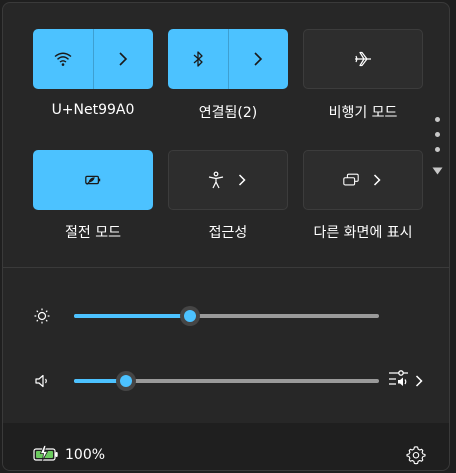 This screenshot has width=456, height=473. What do you see at coordinates (132, 316) in the screenshot?
I see `brightness-slider-fill` at bounding box center [132, 316].